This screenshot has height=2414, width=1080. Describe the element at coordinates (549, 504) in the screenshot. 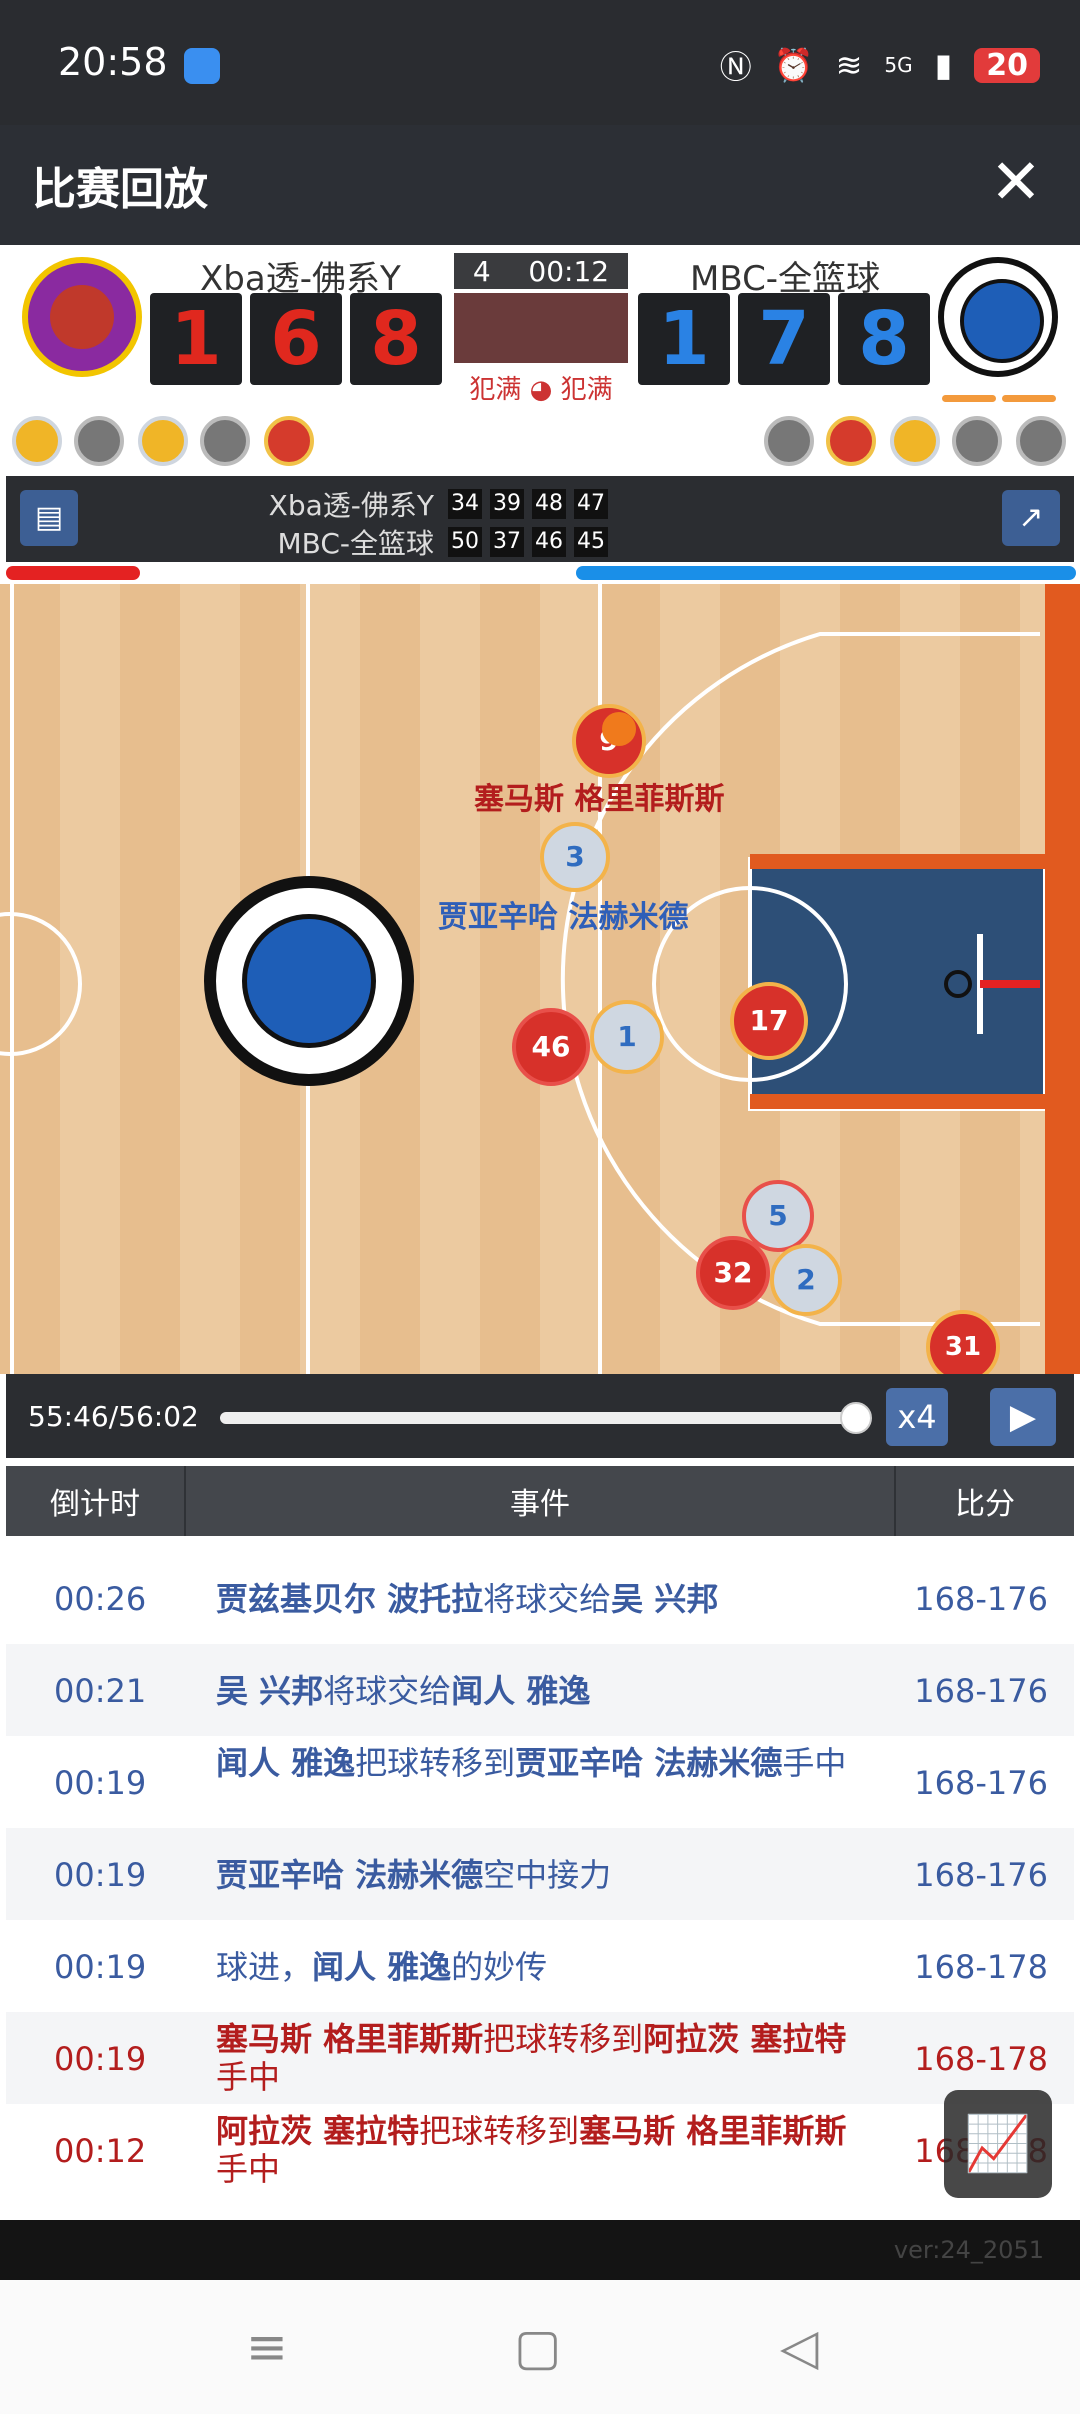

I see `quarter-score: 48` at that location.